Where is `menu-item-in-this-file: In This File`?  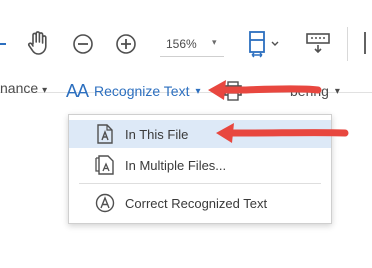 menu-item-in-this-file: In This File is located at coordinates (200, 134).